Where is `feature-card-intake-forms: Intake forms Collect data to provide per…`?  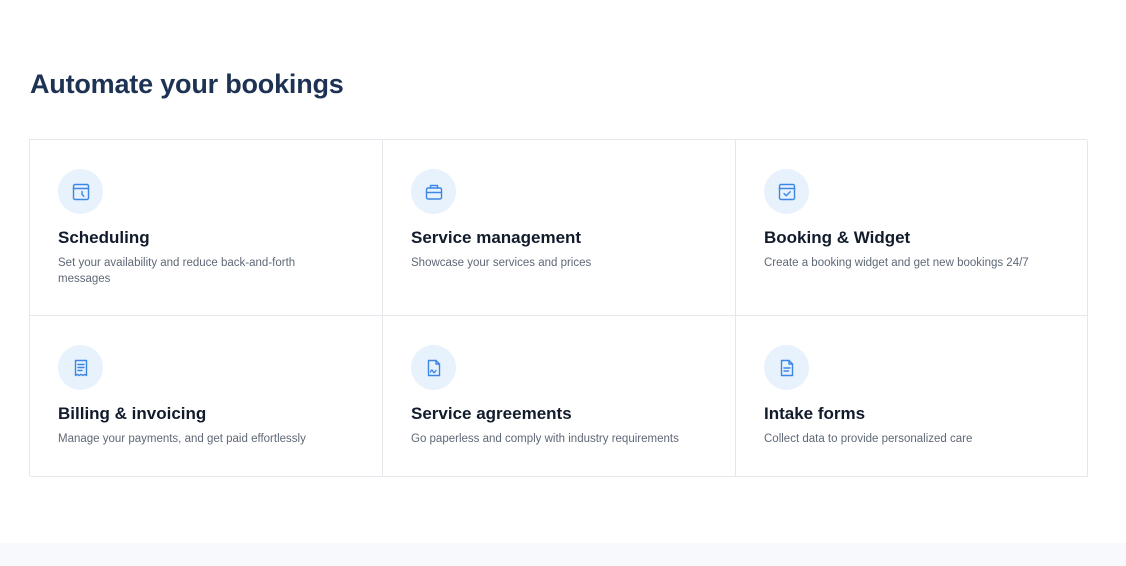 feature-card-intake-forms: Intake forms Collect data to provide per… is located at coordinates (912, 396).